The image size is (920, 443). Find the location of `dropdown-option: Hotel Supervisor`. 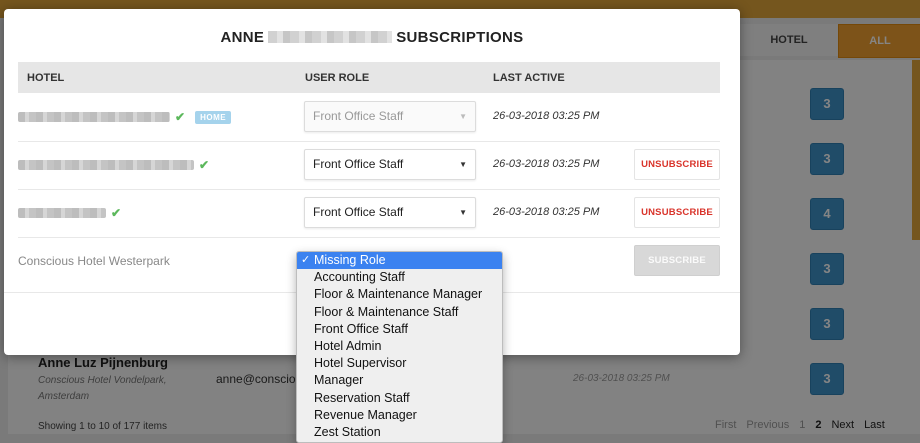

dropdown-option: Hotel Supervisor is located at coordinates (399, 363).